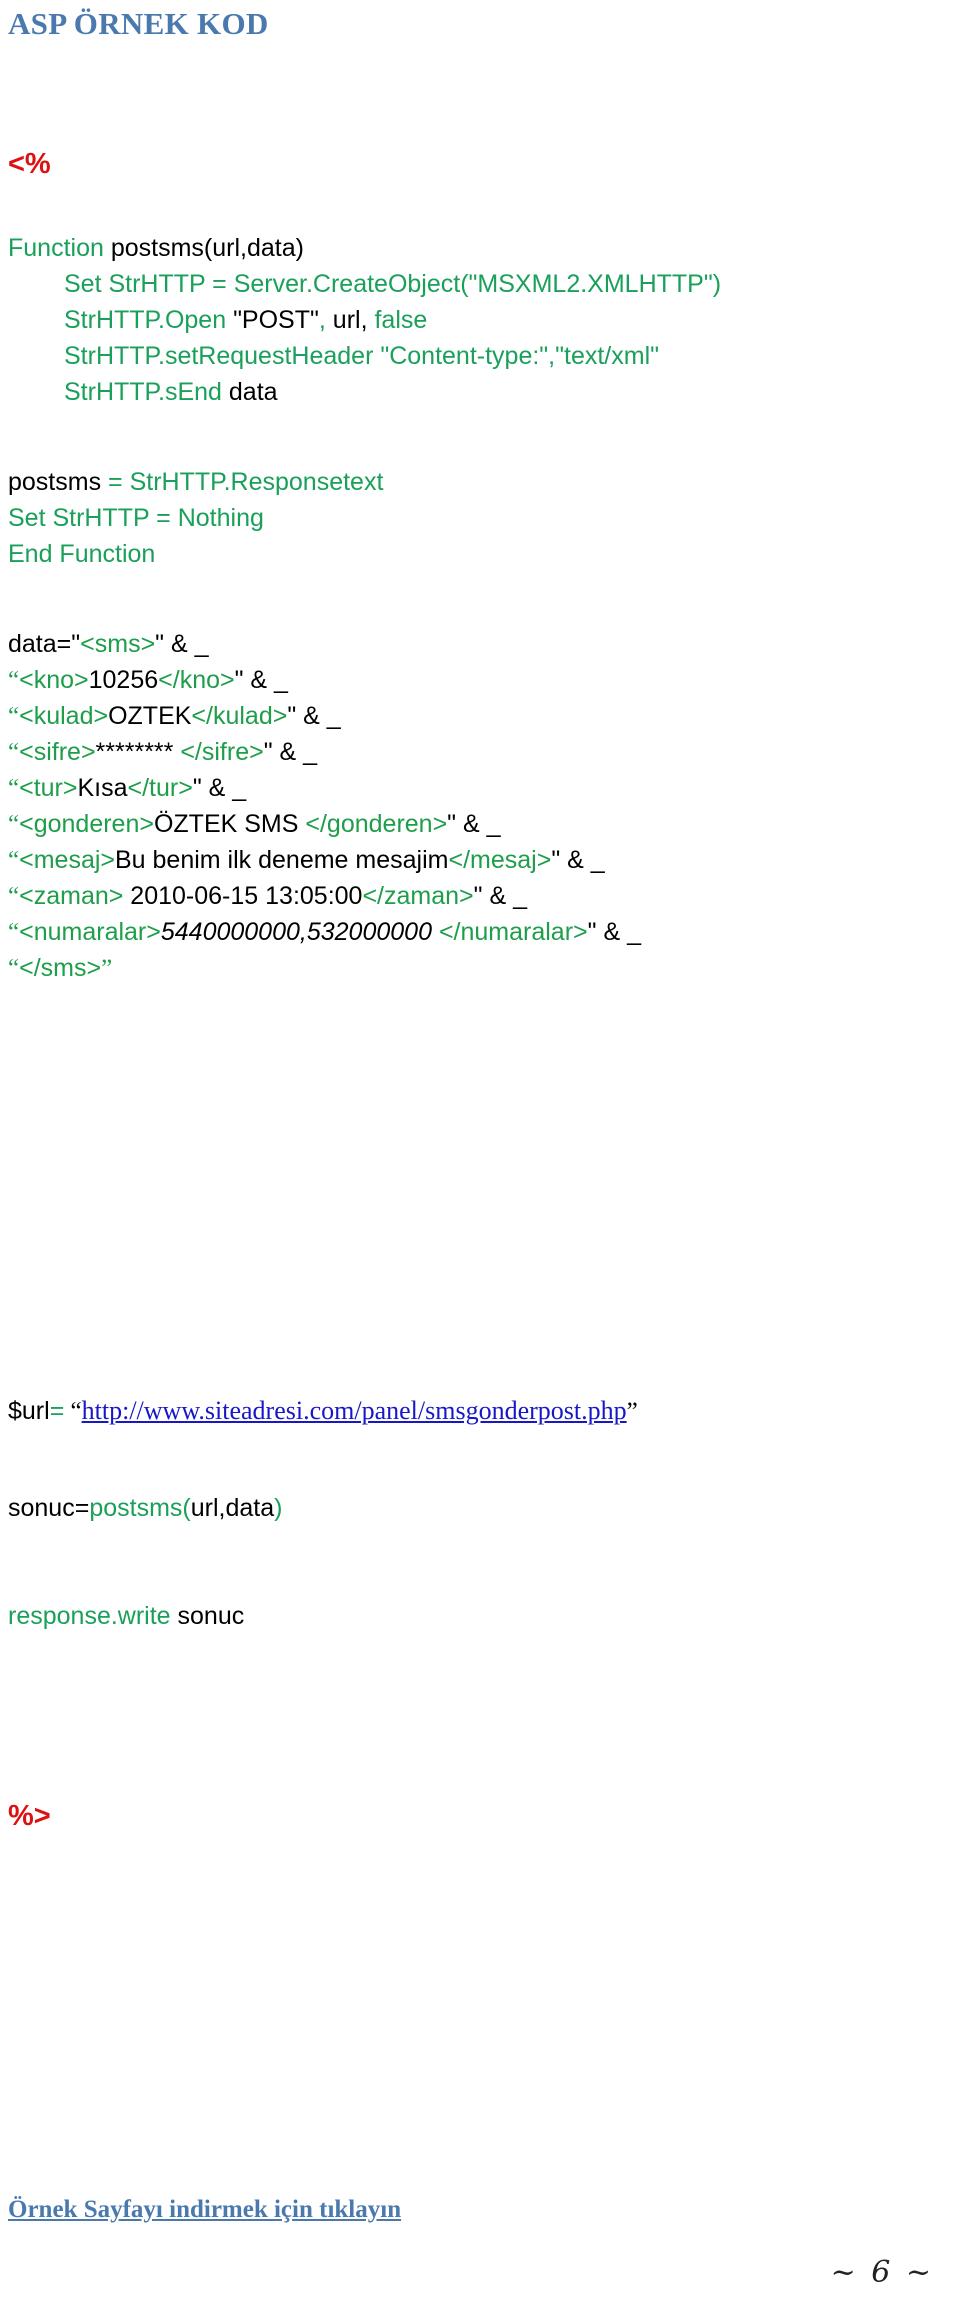 This screenshot has width=960, height=2304. What do you see at coordinates (82, 554) in the screenshot?
I see `stmt-end-function: End Function` at bounding box center [82, 554].